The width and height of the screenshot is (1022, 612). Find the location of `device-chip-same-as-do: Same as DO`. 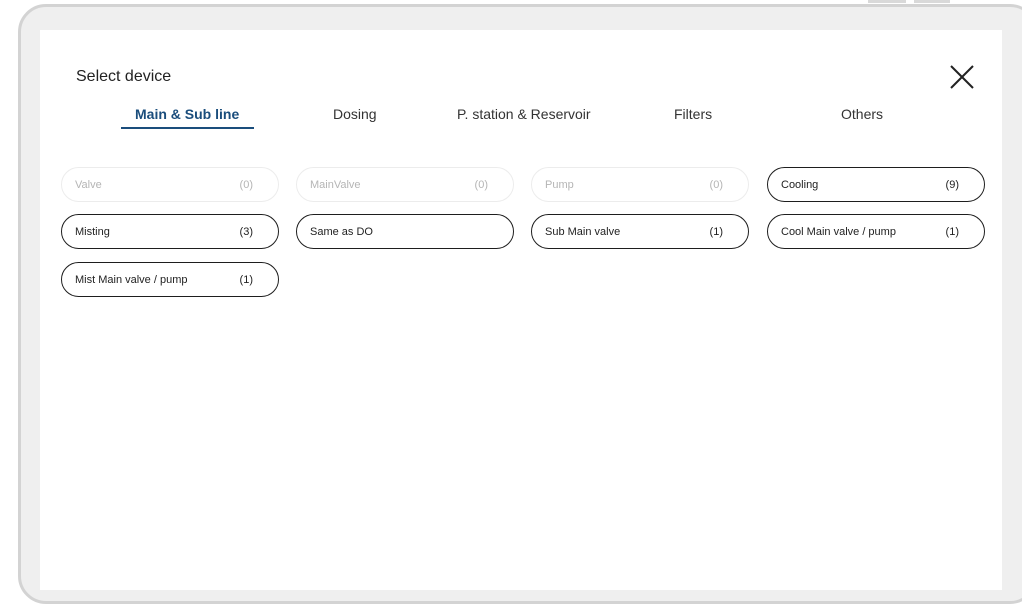

device-chip-same-as-do: Same as DO is located at coordinates (405, 231).